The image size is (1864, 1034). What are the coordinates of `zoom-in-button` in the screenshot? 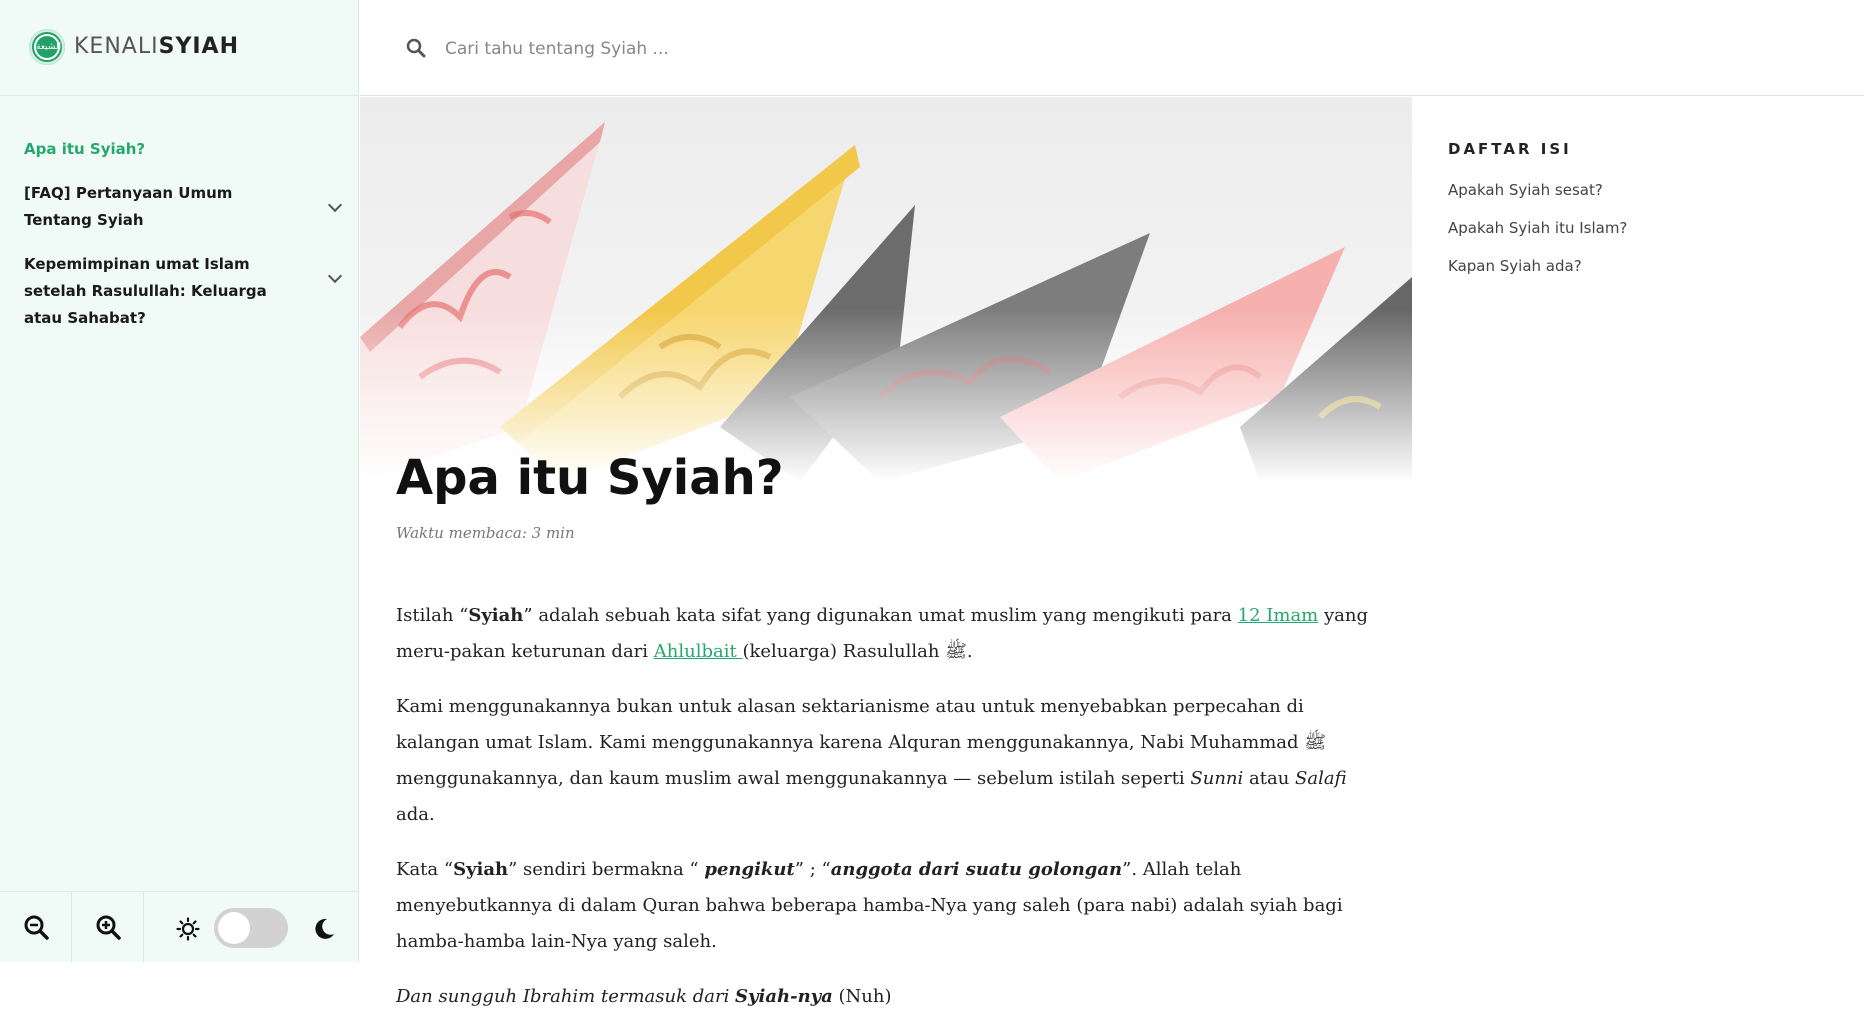 It's located at (108, 927).